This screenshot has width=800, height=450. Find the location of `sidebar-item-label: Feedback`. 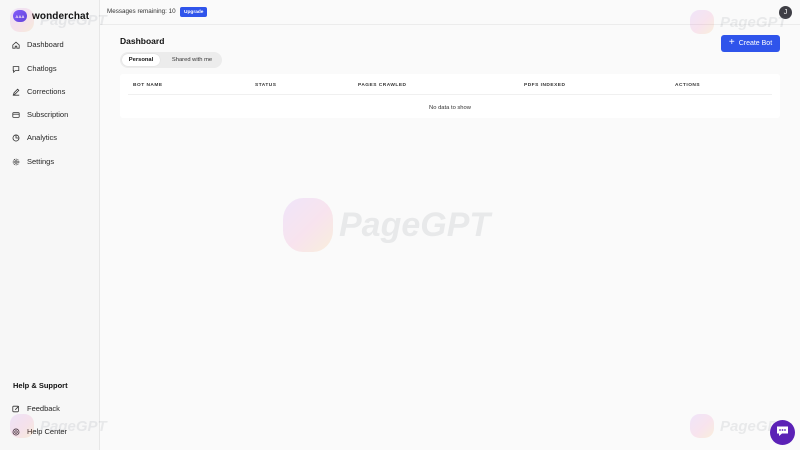

sidebar-item-label: Feedback is located at coordinates (43, 408).